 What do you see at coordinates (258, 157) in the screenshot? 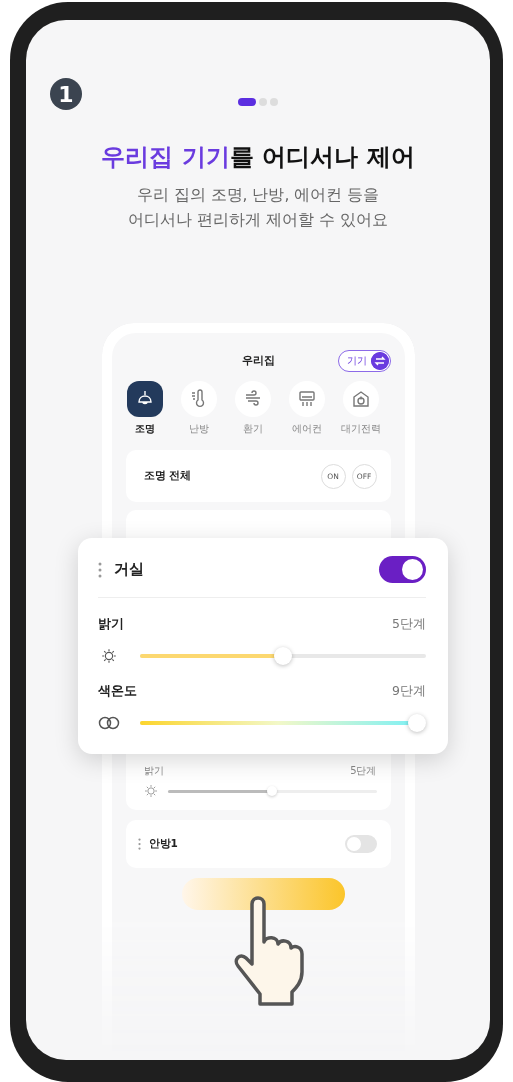
I see `headline: 우리집 기기를 어디서나 제어` at bounding box center [258, 157].